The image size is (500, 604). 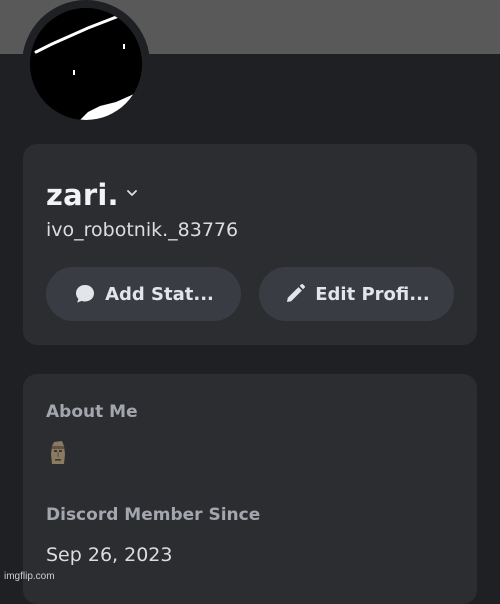 I want to click on chevron-down-icon, so click(x=132, y=192).